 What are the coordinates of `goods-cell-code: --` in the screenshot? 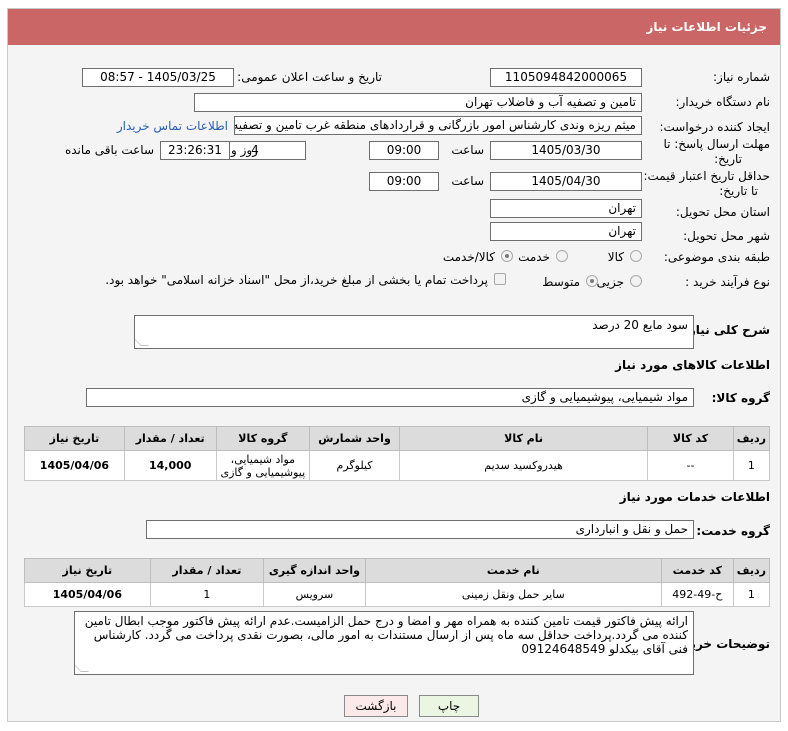 It's located at (690, 465).